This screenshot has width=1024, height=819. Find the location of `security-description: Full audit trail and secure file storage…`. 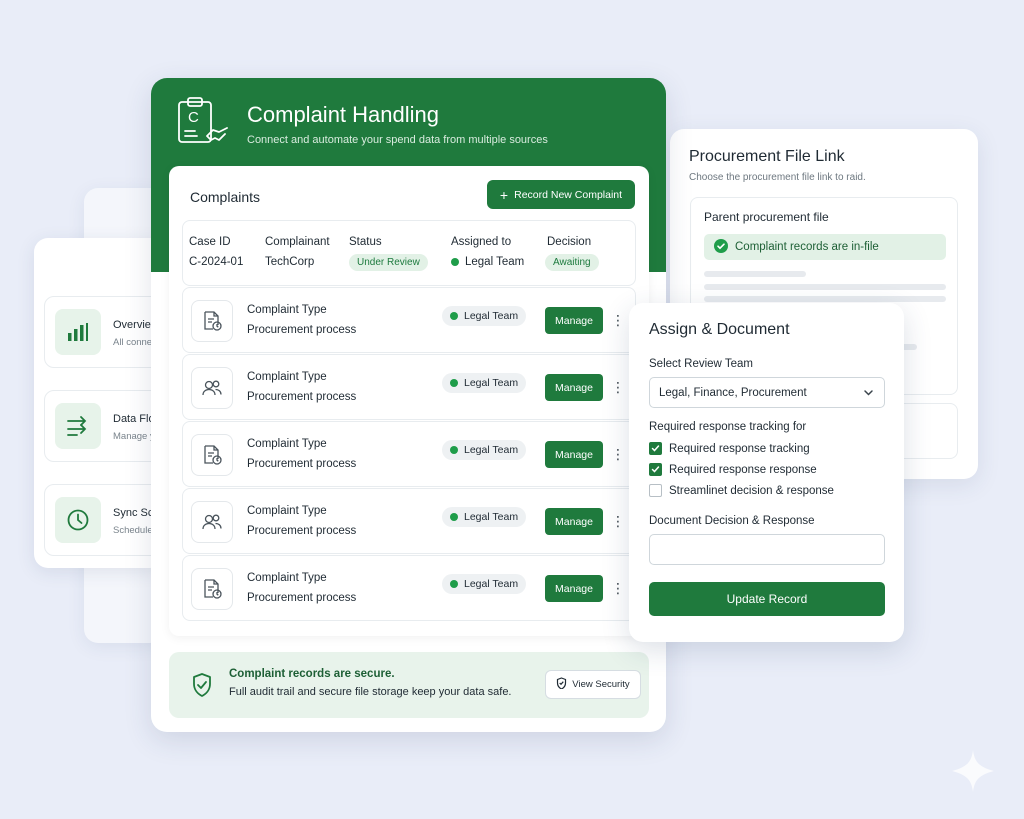

security-description: Full audit trail and secure file storage… is located at coordinates (370, 692).